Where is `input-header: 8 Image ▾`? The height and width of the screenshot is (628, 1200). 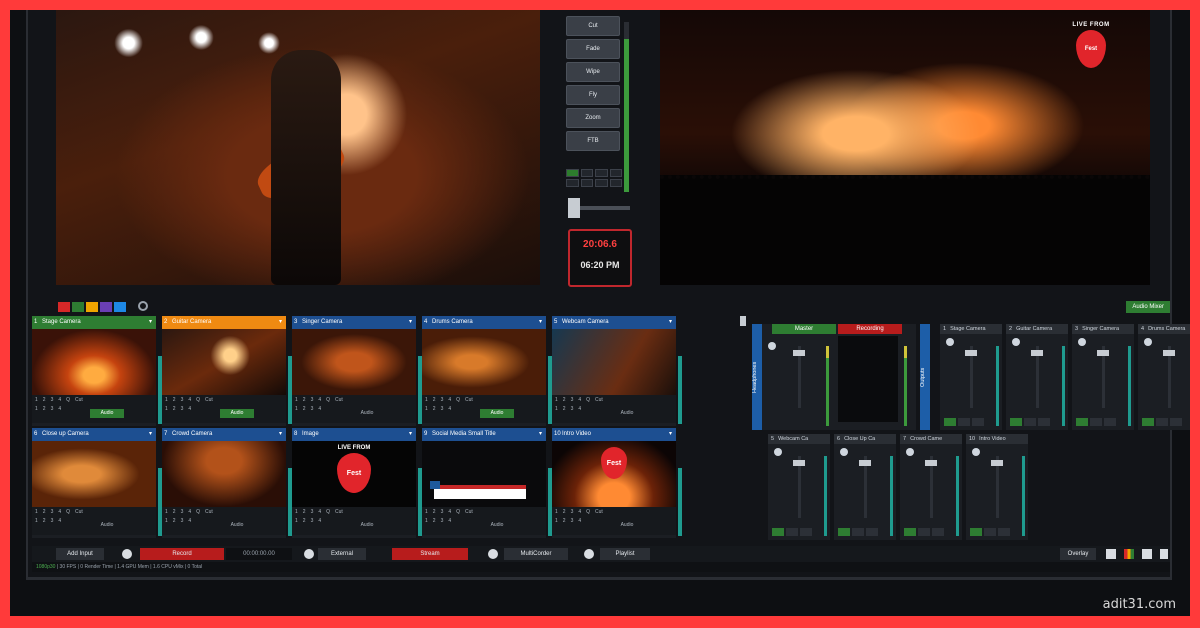 input-header: 8 Image ▾ is located at coordinates (354, 434).